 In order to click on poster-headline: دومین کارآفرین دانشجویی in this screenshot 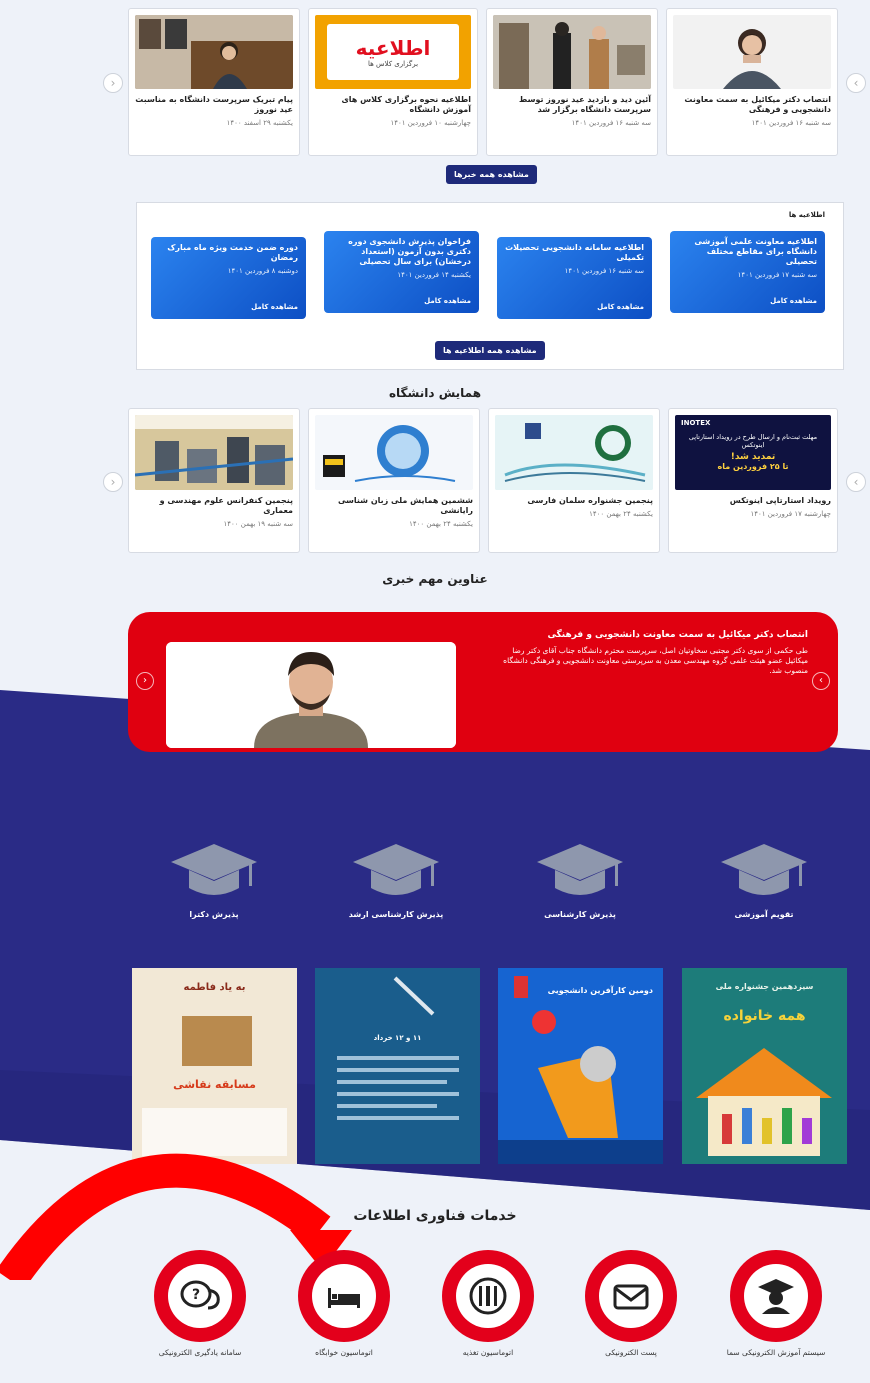, I will do `click(600, 990)`.